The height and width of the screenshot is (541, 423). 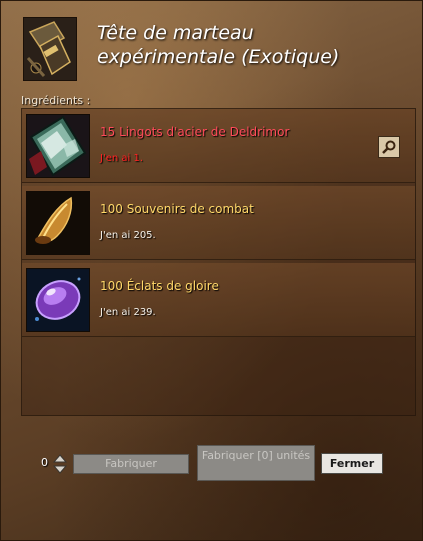 I want to click on ingredients-label: Ingrédients :, so click(x=56, y=100).